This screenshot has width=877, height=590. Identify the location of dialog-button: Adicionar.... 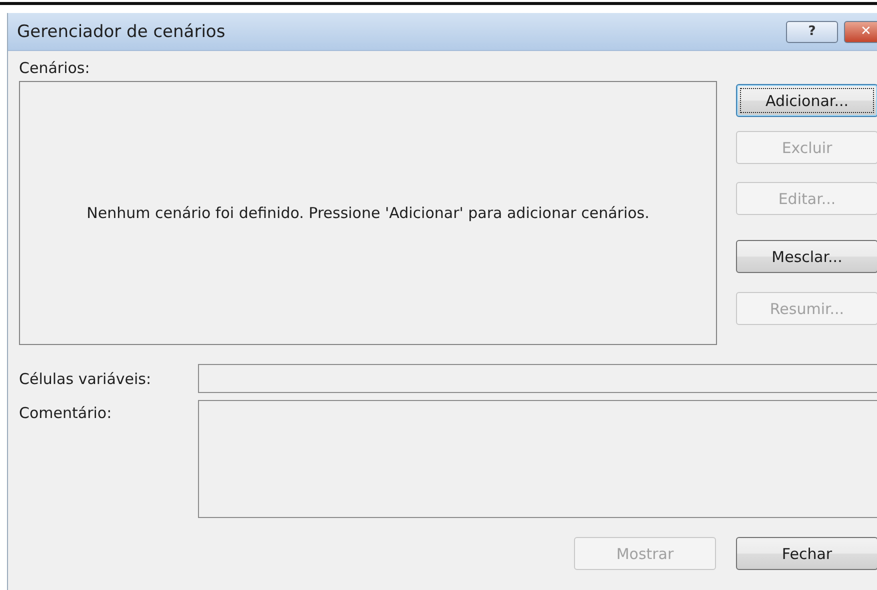
(806, 100).